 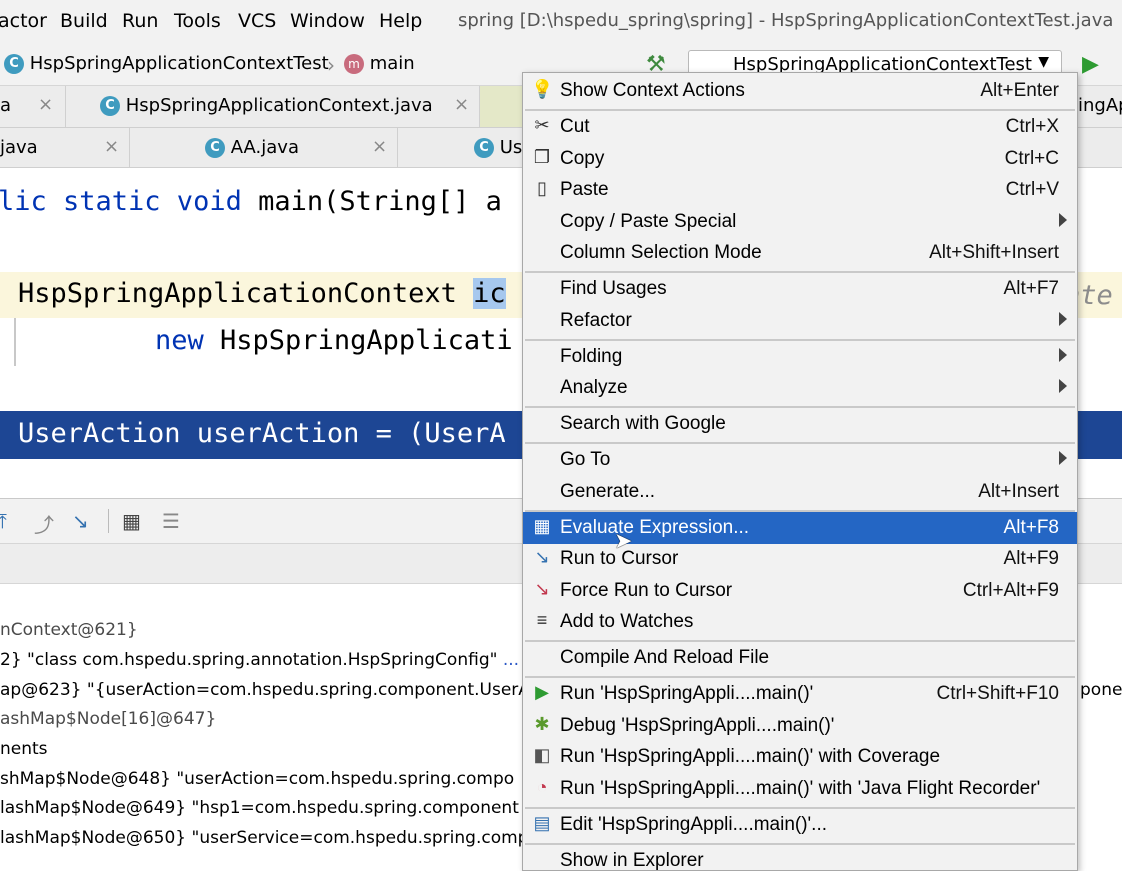 I want to click on tab-label: a, so click(x=6, y=105).